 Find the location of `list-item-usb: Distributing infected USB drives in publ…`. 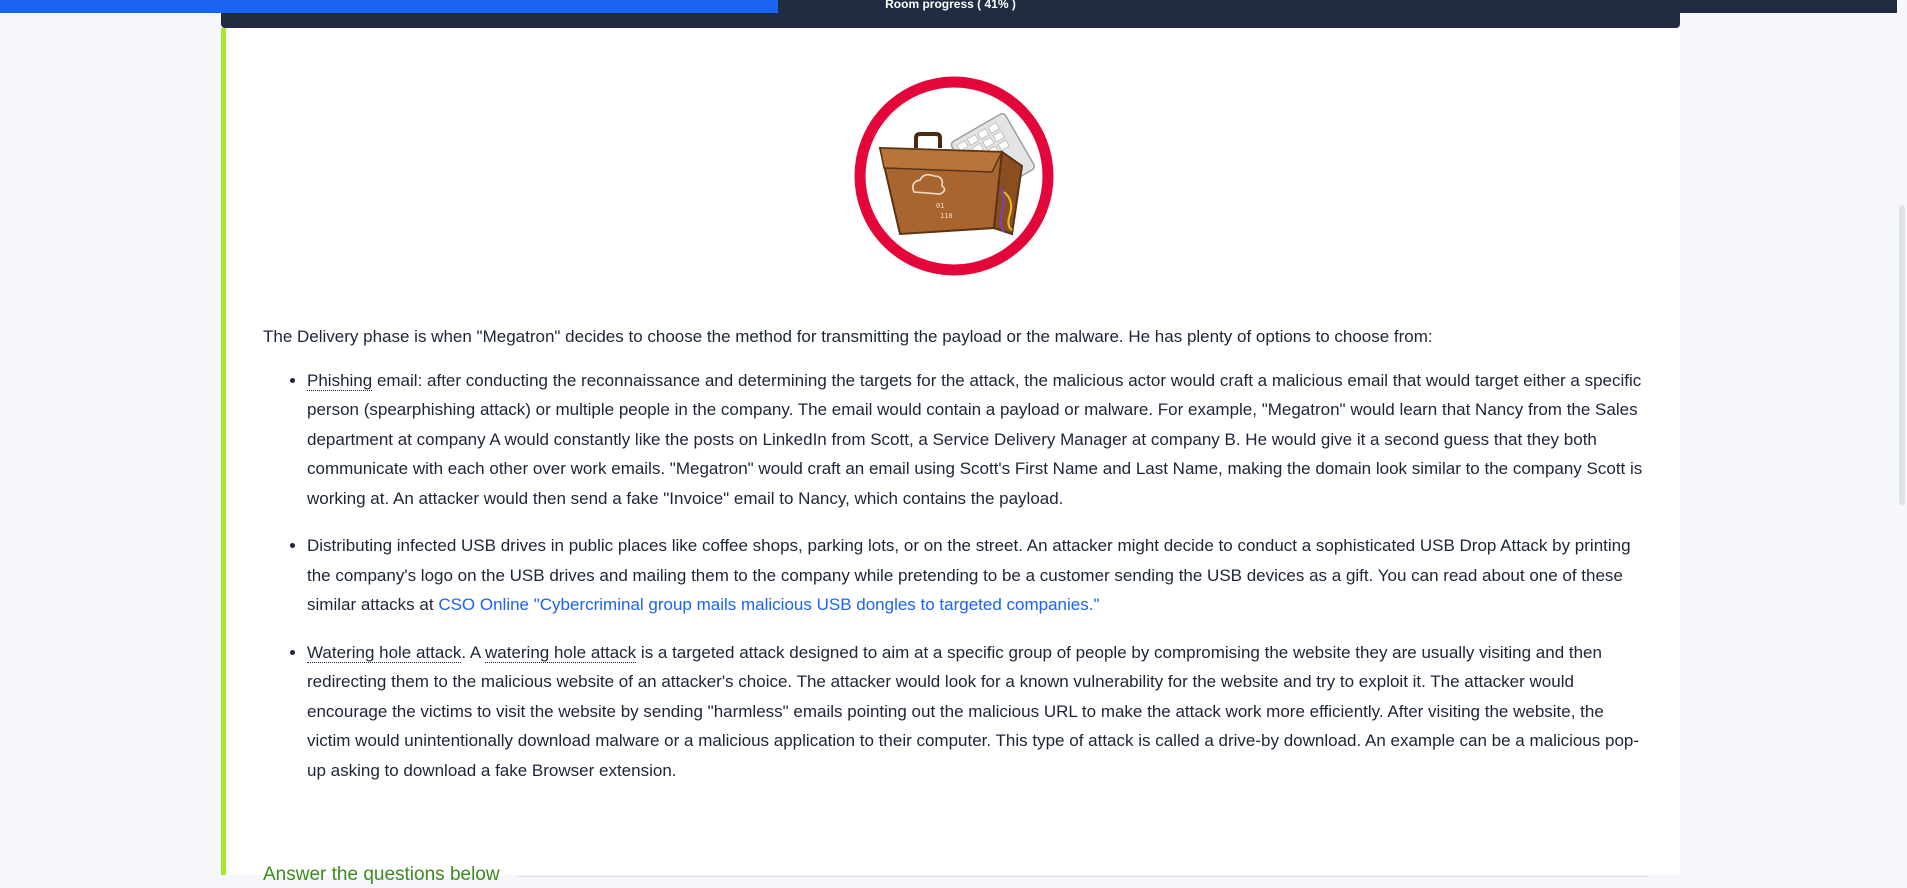

list-item-usb: Distributing infected USB drives in publ… is located at coordinates (977, 575).